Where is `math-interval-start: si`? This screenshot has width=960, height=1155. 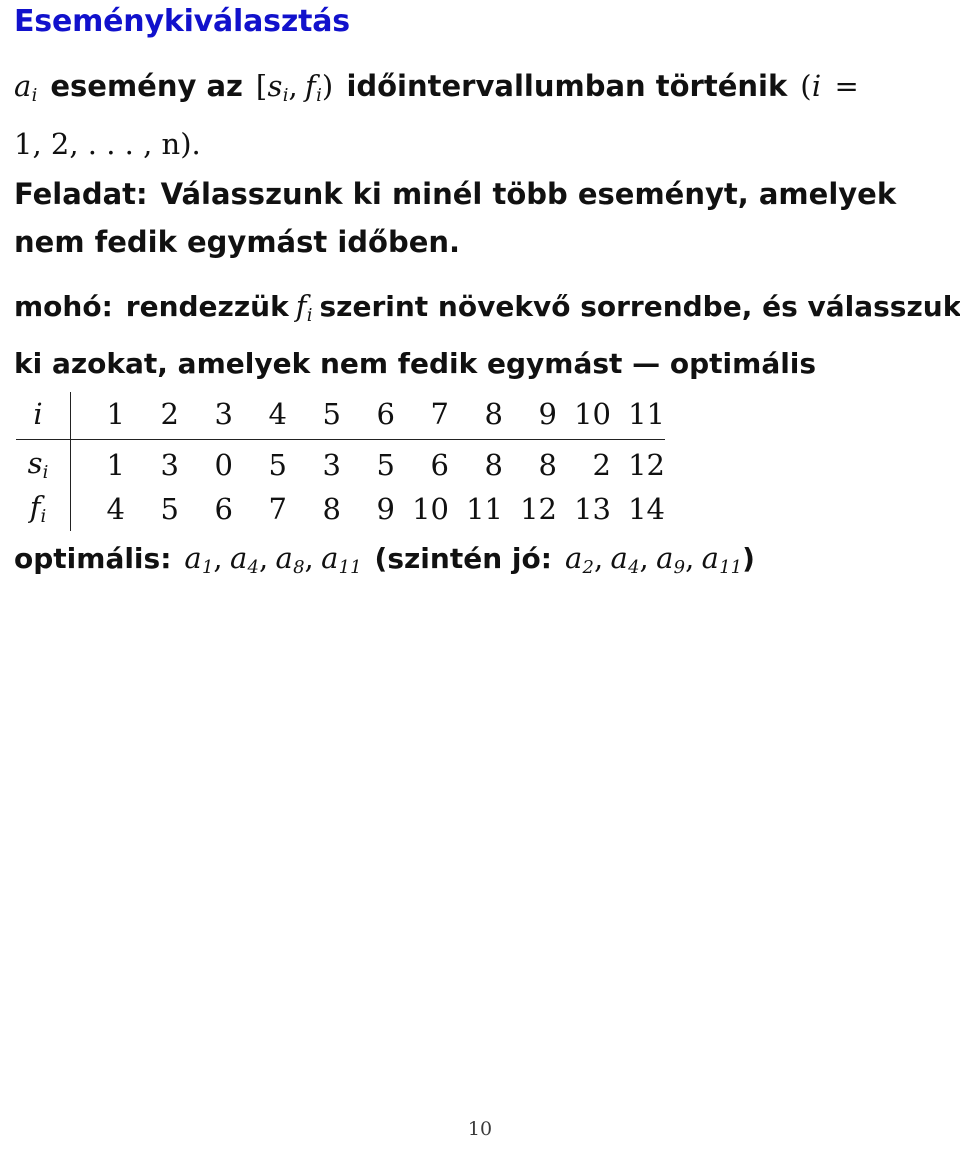 math-interval-start: si is located at coordinates (278, 88).